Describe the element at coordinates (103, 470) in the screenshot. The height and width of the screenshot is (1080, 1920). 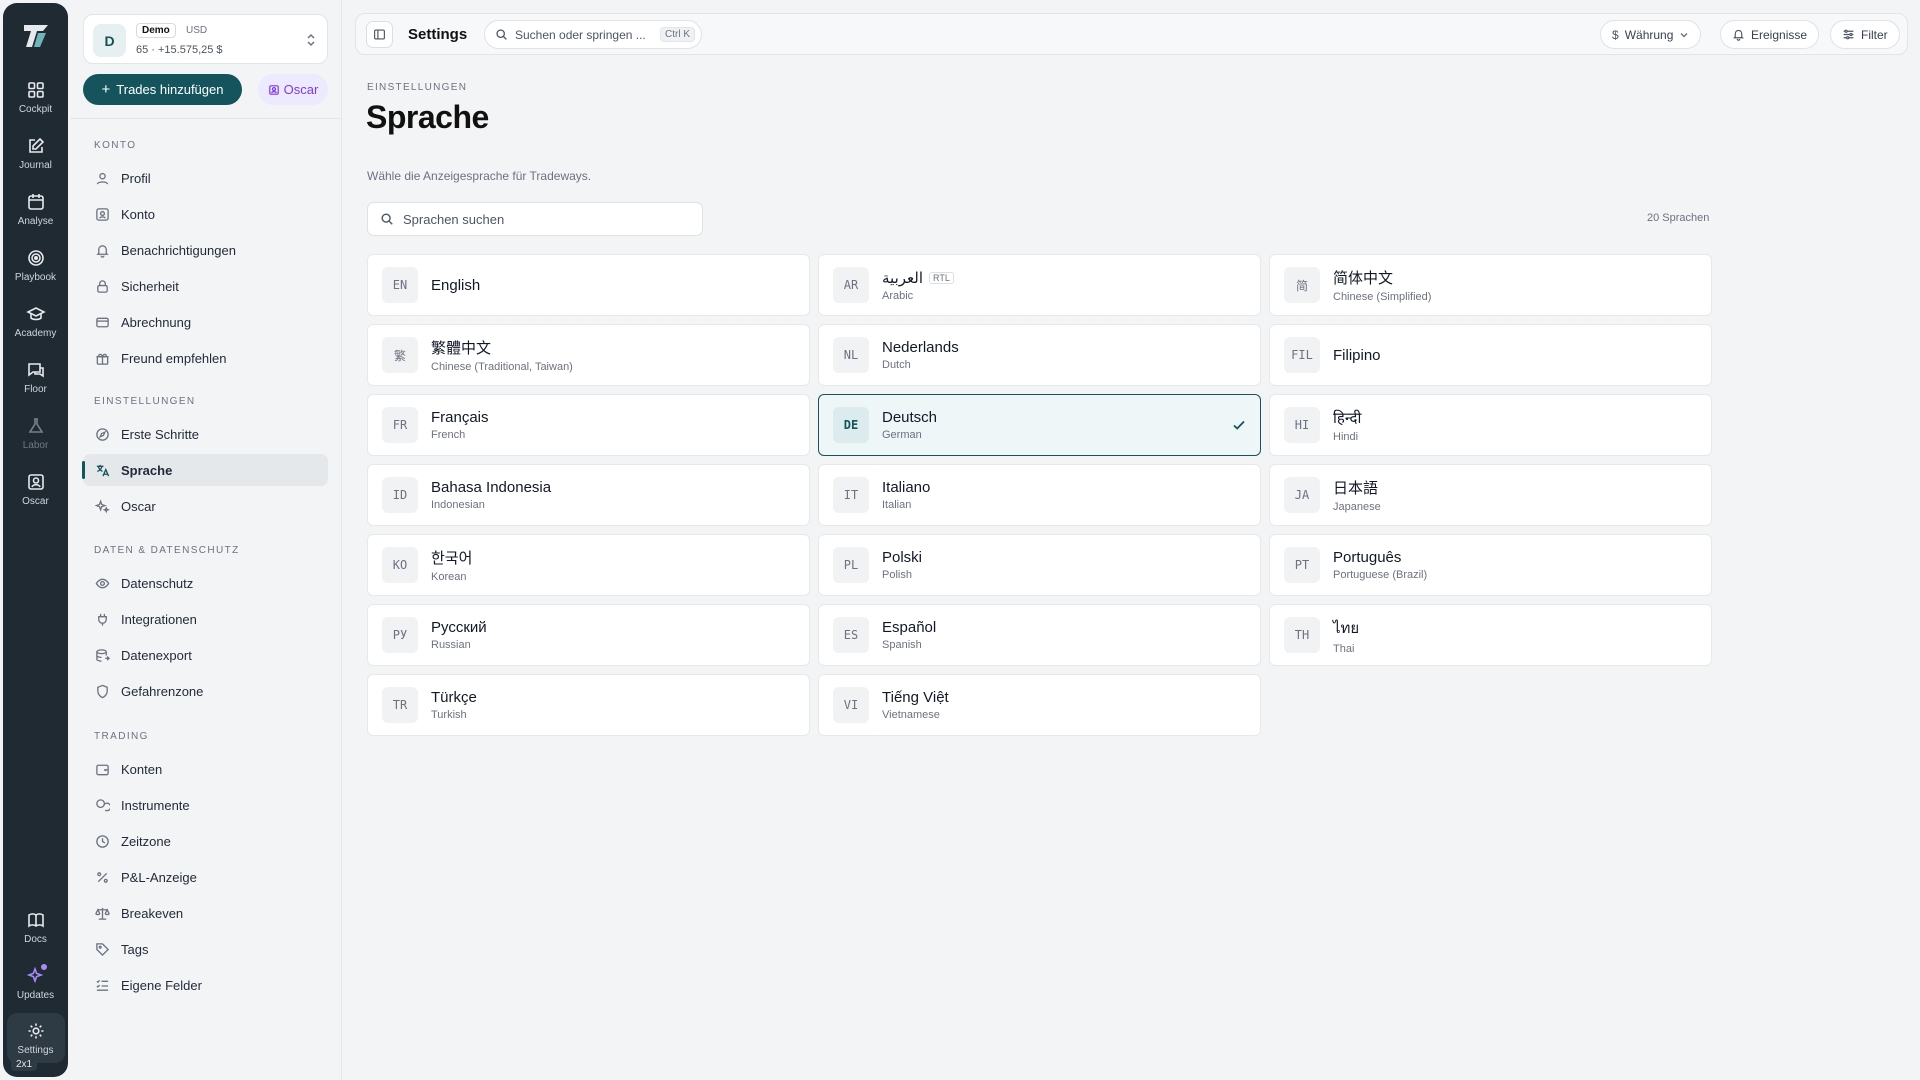
I see `translate-icon` at that location.